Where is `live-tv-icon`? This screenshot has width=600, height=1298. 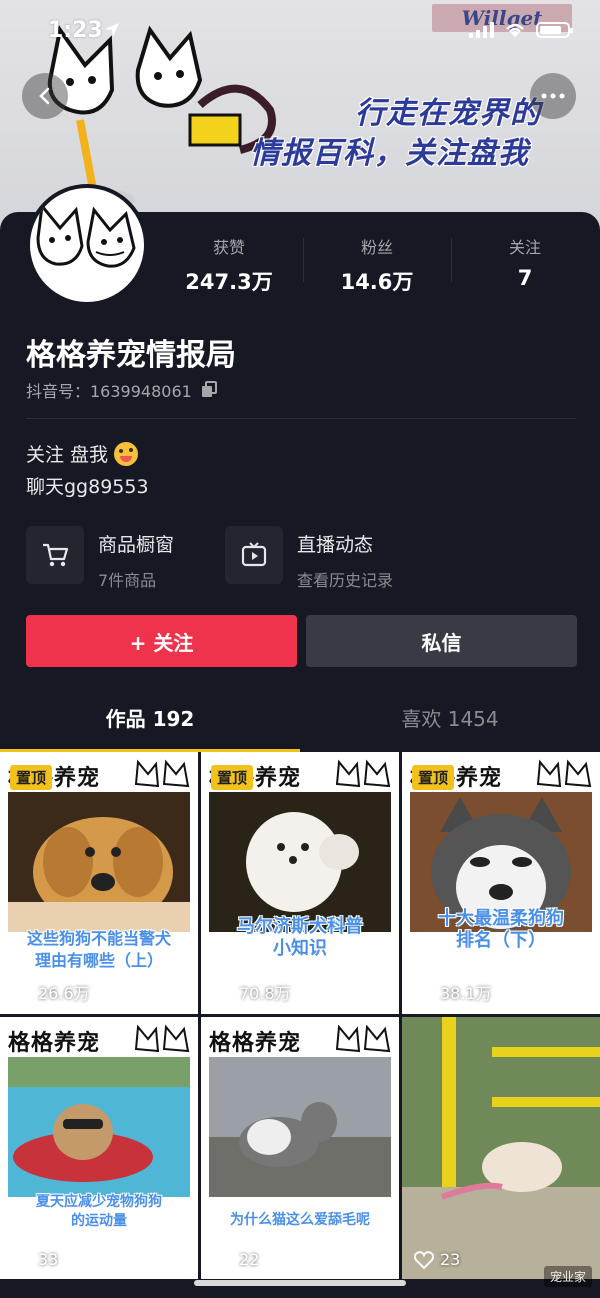 live-tv-icon is located at coordinates (254, 555).